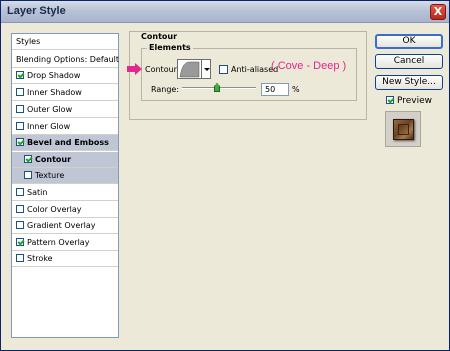 The height and width of the screenshot is (351, 450). I want to click on preview-swatch, so click(403, 129).